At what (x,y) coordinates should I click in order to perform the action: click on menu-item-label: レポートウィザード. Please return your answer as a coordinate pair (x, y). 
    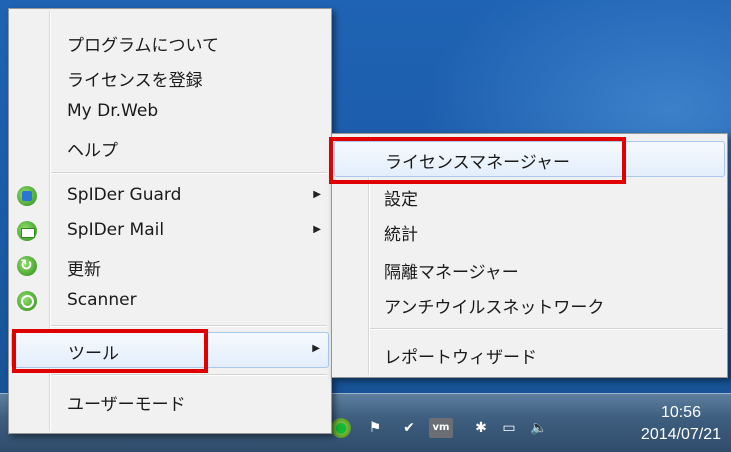
    Looking at the image, I should click on (460, 358).